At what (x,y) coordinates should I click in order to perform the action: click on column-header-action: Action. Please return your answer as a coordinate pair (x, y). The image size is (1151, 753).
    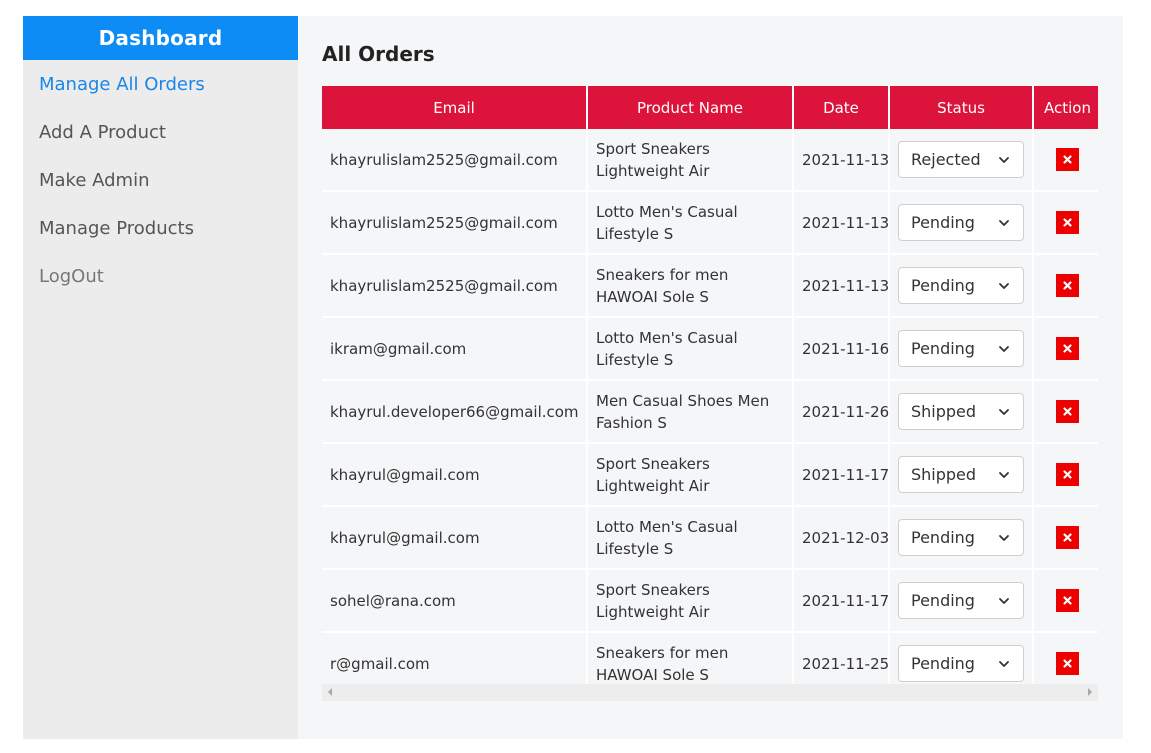
    Looking at the image, I should click on (1065, 107).